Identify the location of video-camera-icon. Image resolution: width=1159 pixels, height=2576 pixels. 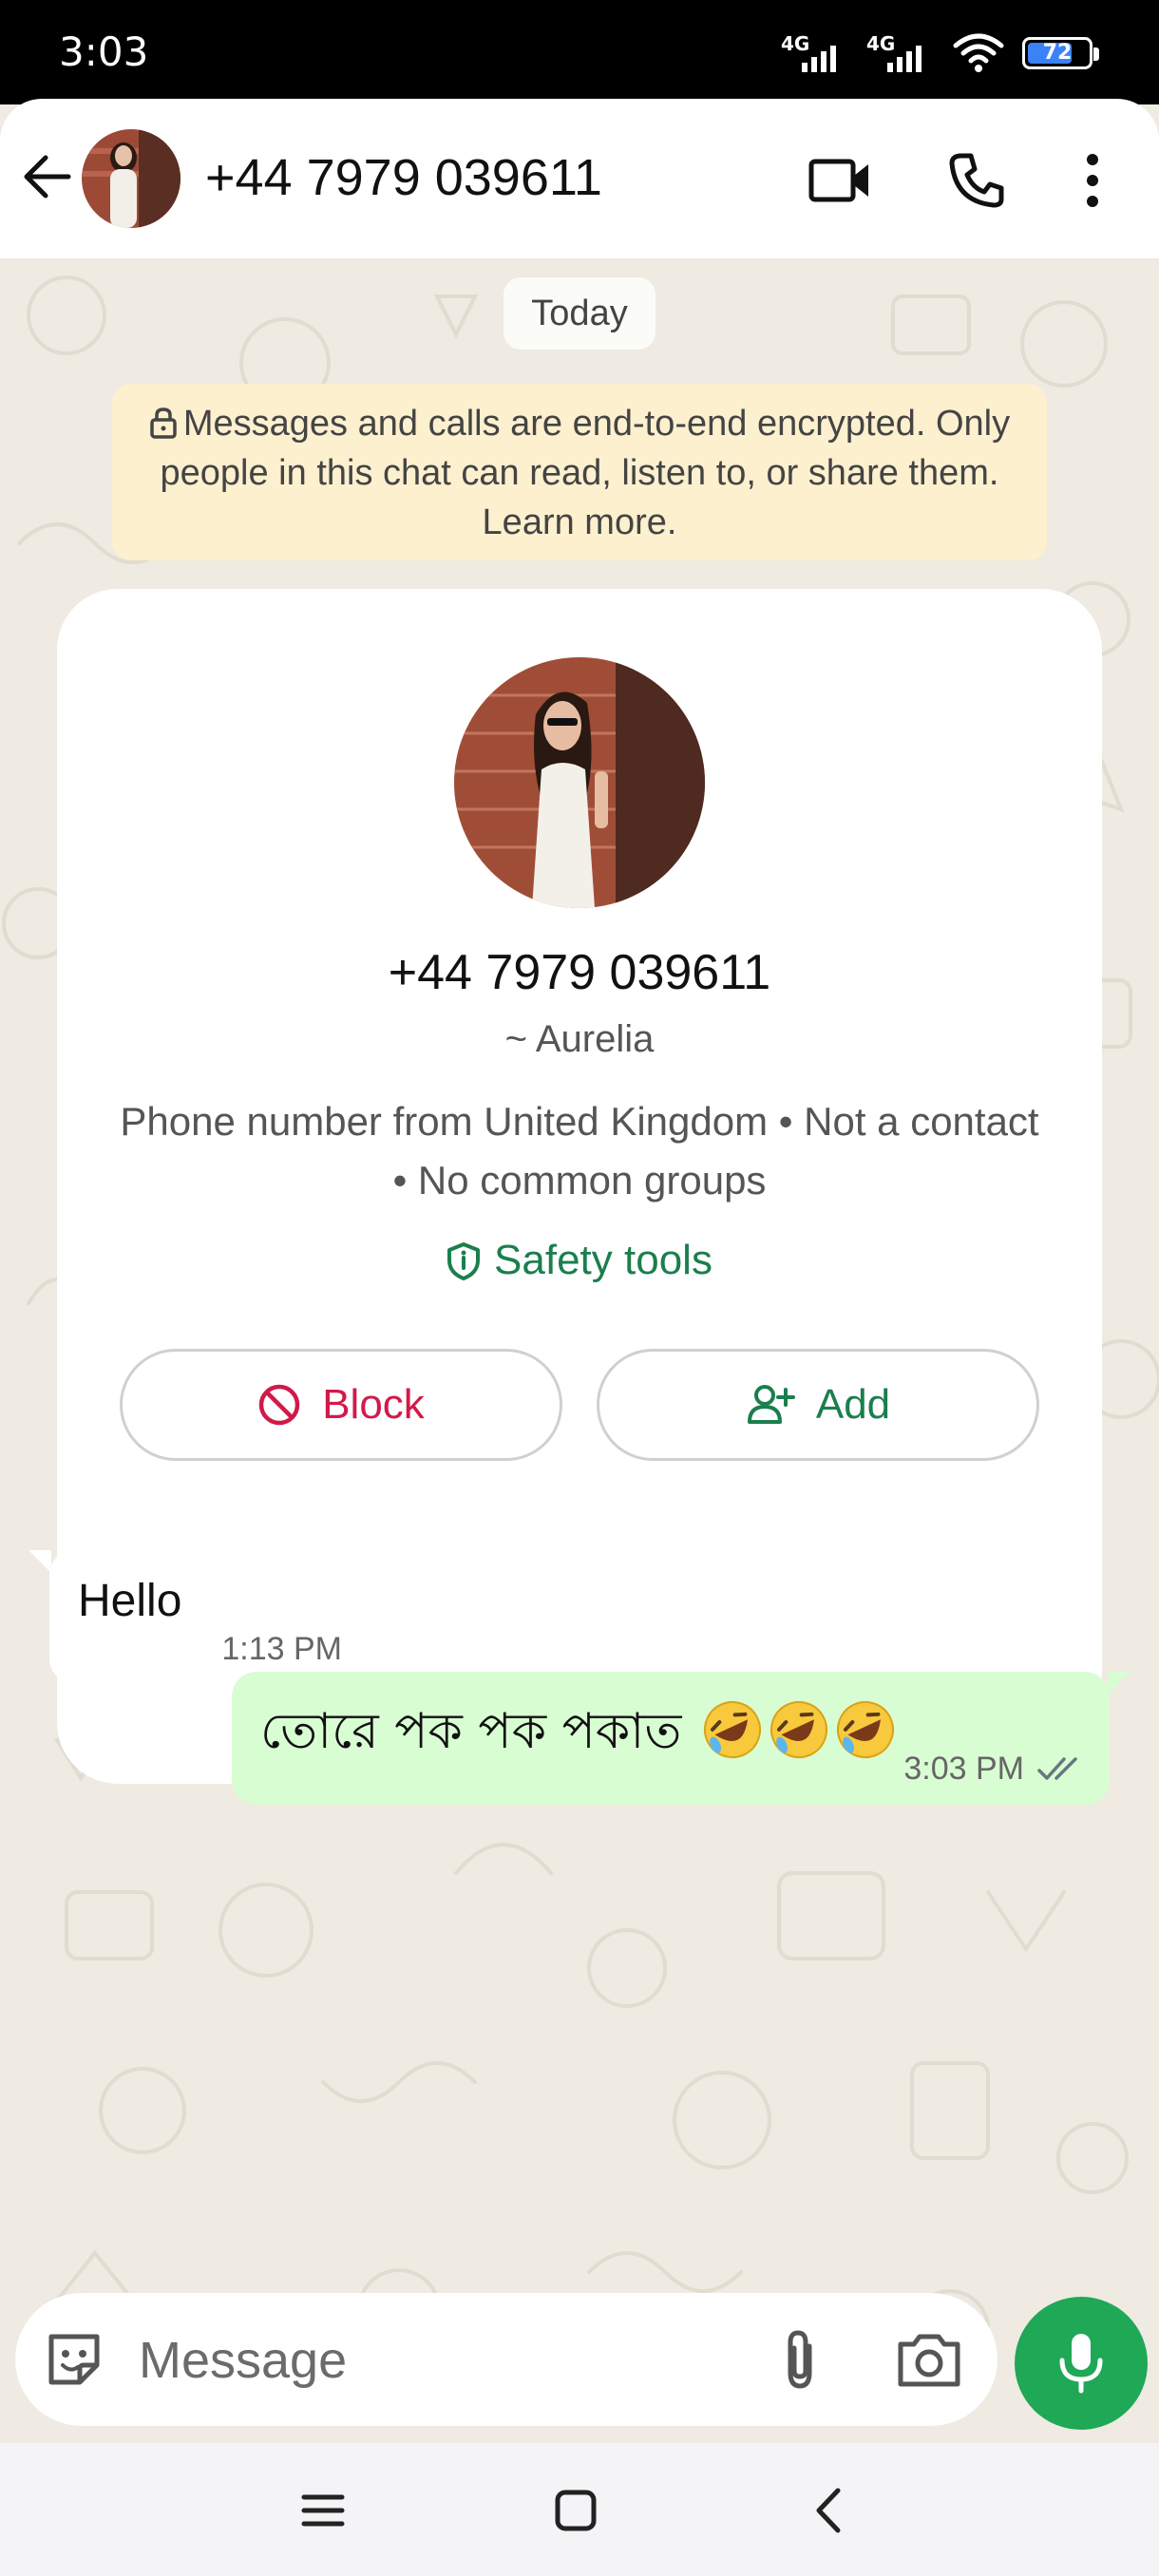
(838, 180).